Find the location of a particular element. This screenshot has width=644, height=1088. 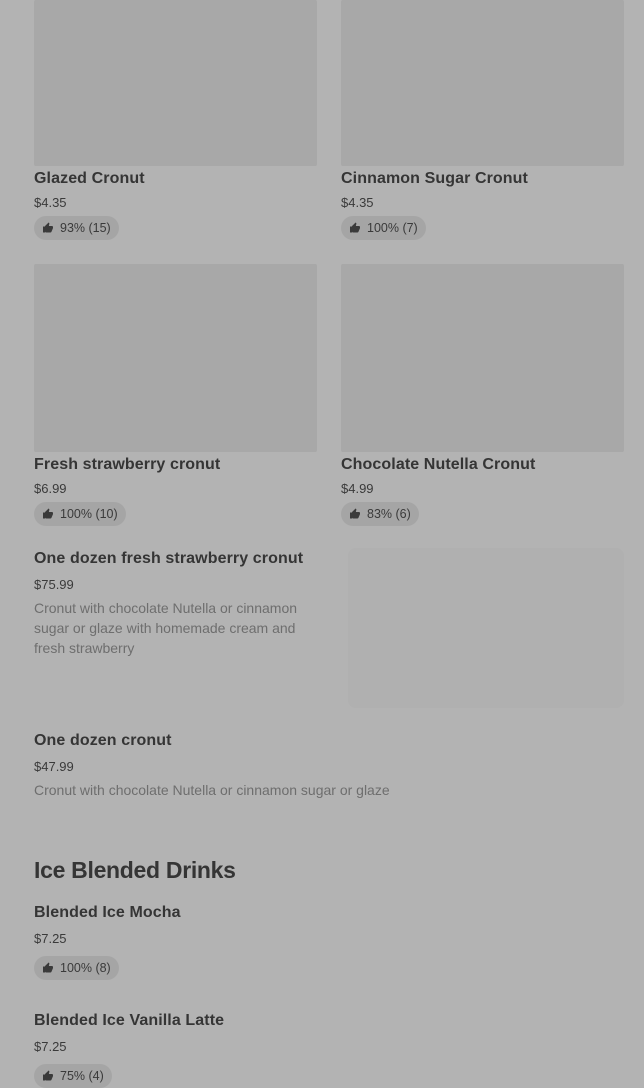

item-title: Fresh strawberry cronut is located at coordinates (127, 465).